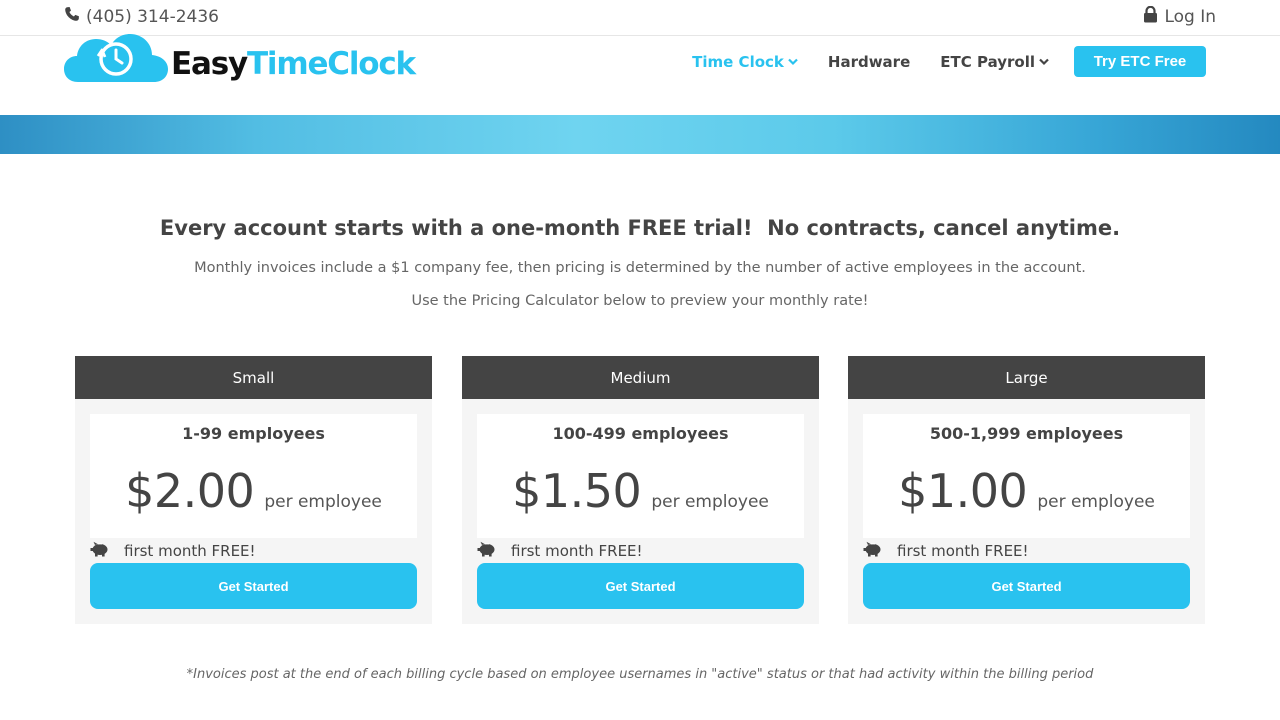  I want to click on site-logo: EasyTimeClock, so click(250, 61).